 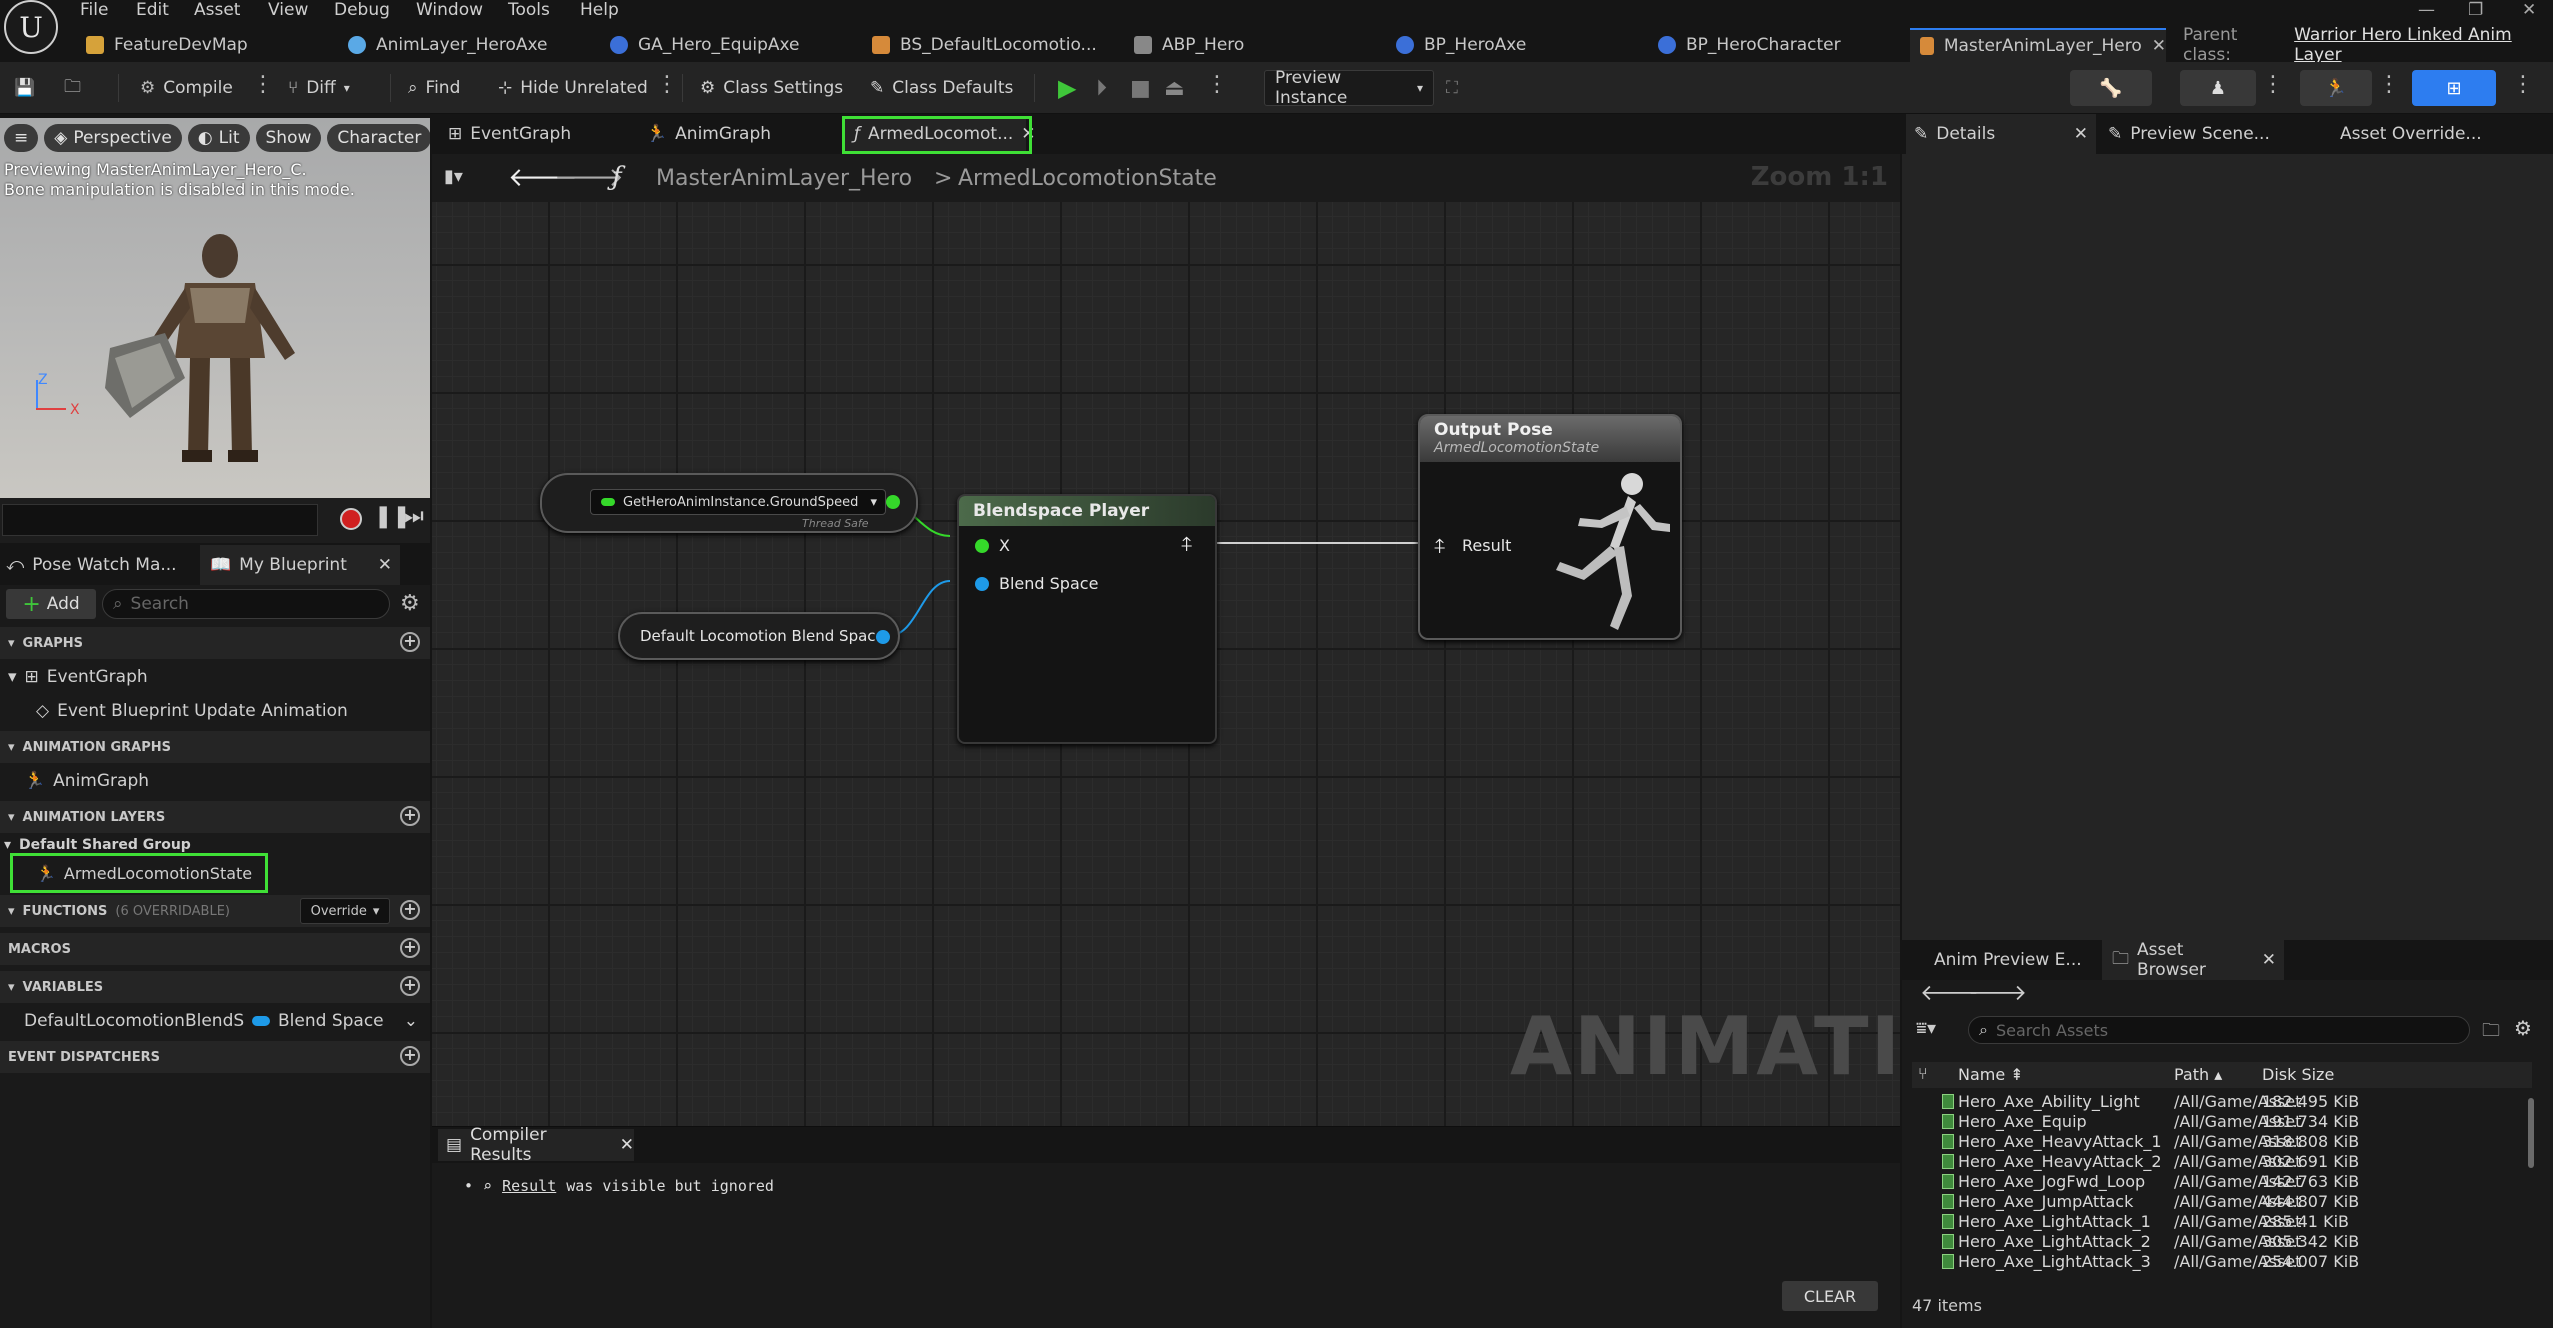 What do you see at coordinates (218, 138) in the screenshot?
I see `lit-button: ◐ Lit` at bounding box center [218, 138].